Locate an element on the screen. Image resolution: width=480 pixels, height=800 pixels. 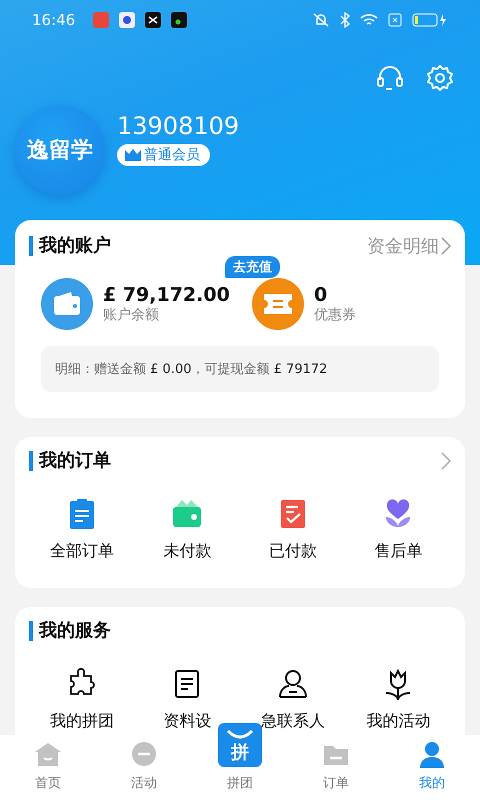
stat-label: 优惠券 is located at coordinates (335, 315).